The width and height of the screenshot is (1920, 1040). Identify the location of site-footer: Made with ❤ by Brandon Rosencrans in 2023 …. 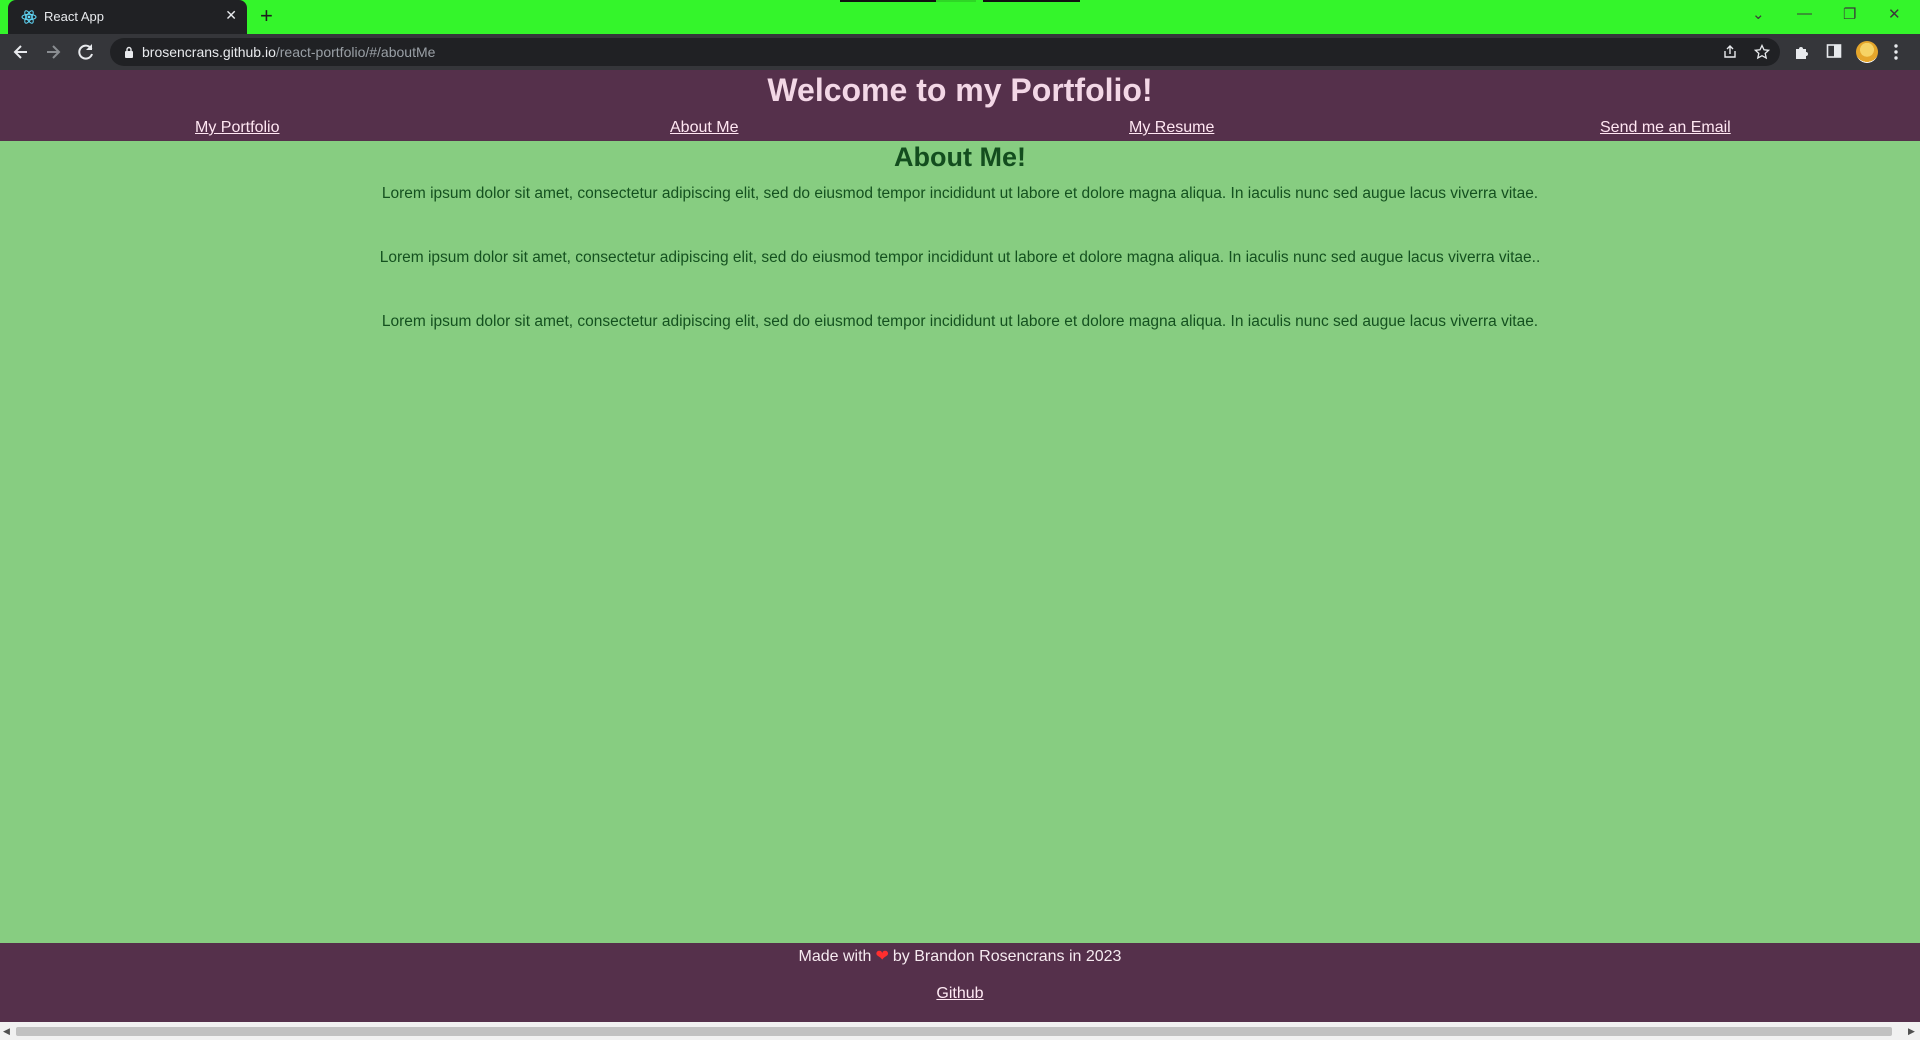
(960, 982).